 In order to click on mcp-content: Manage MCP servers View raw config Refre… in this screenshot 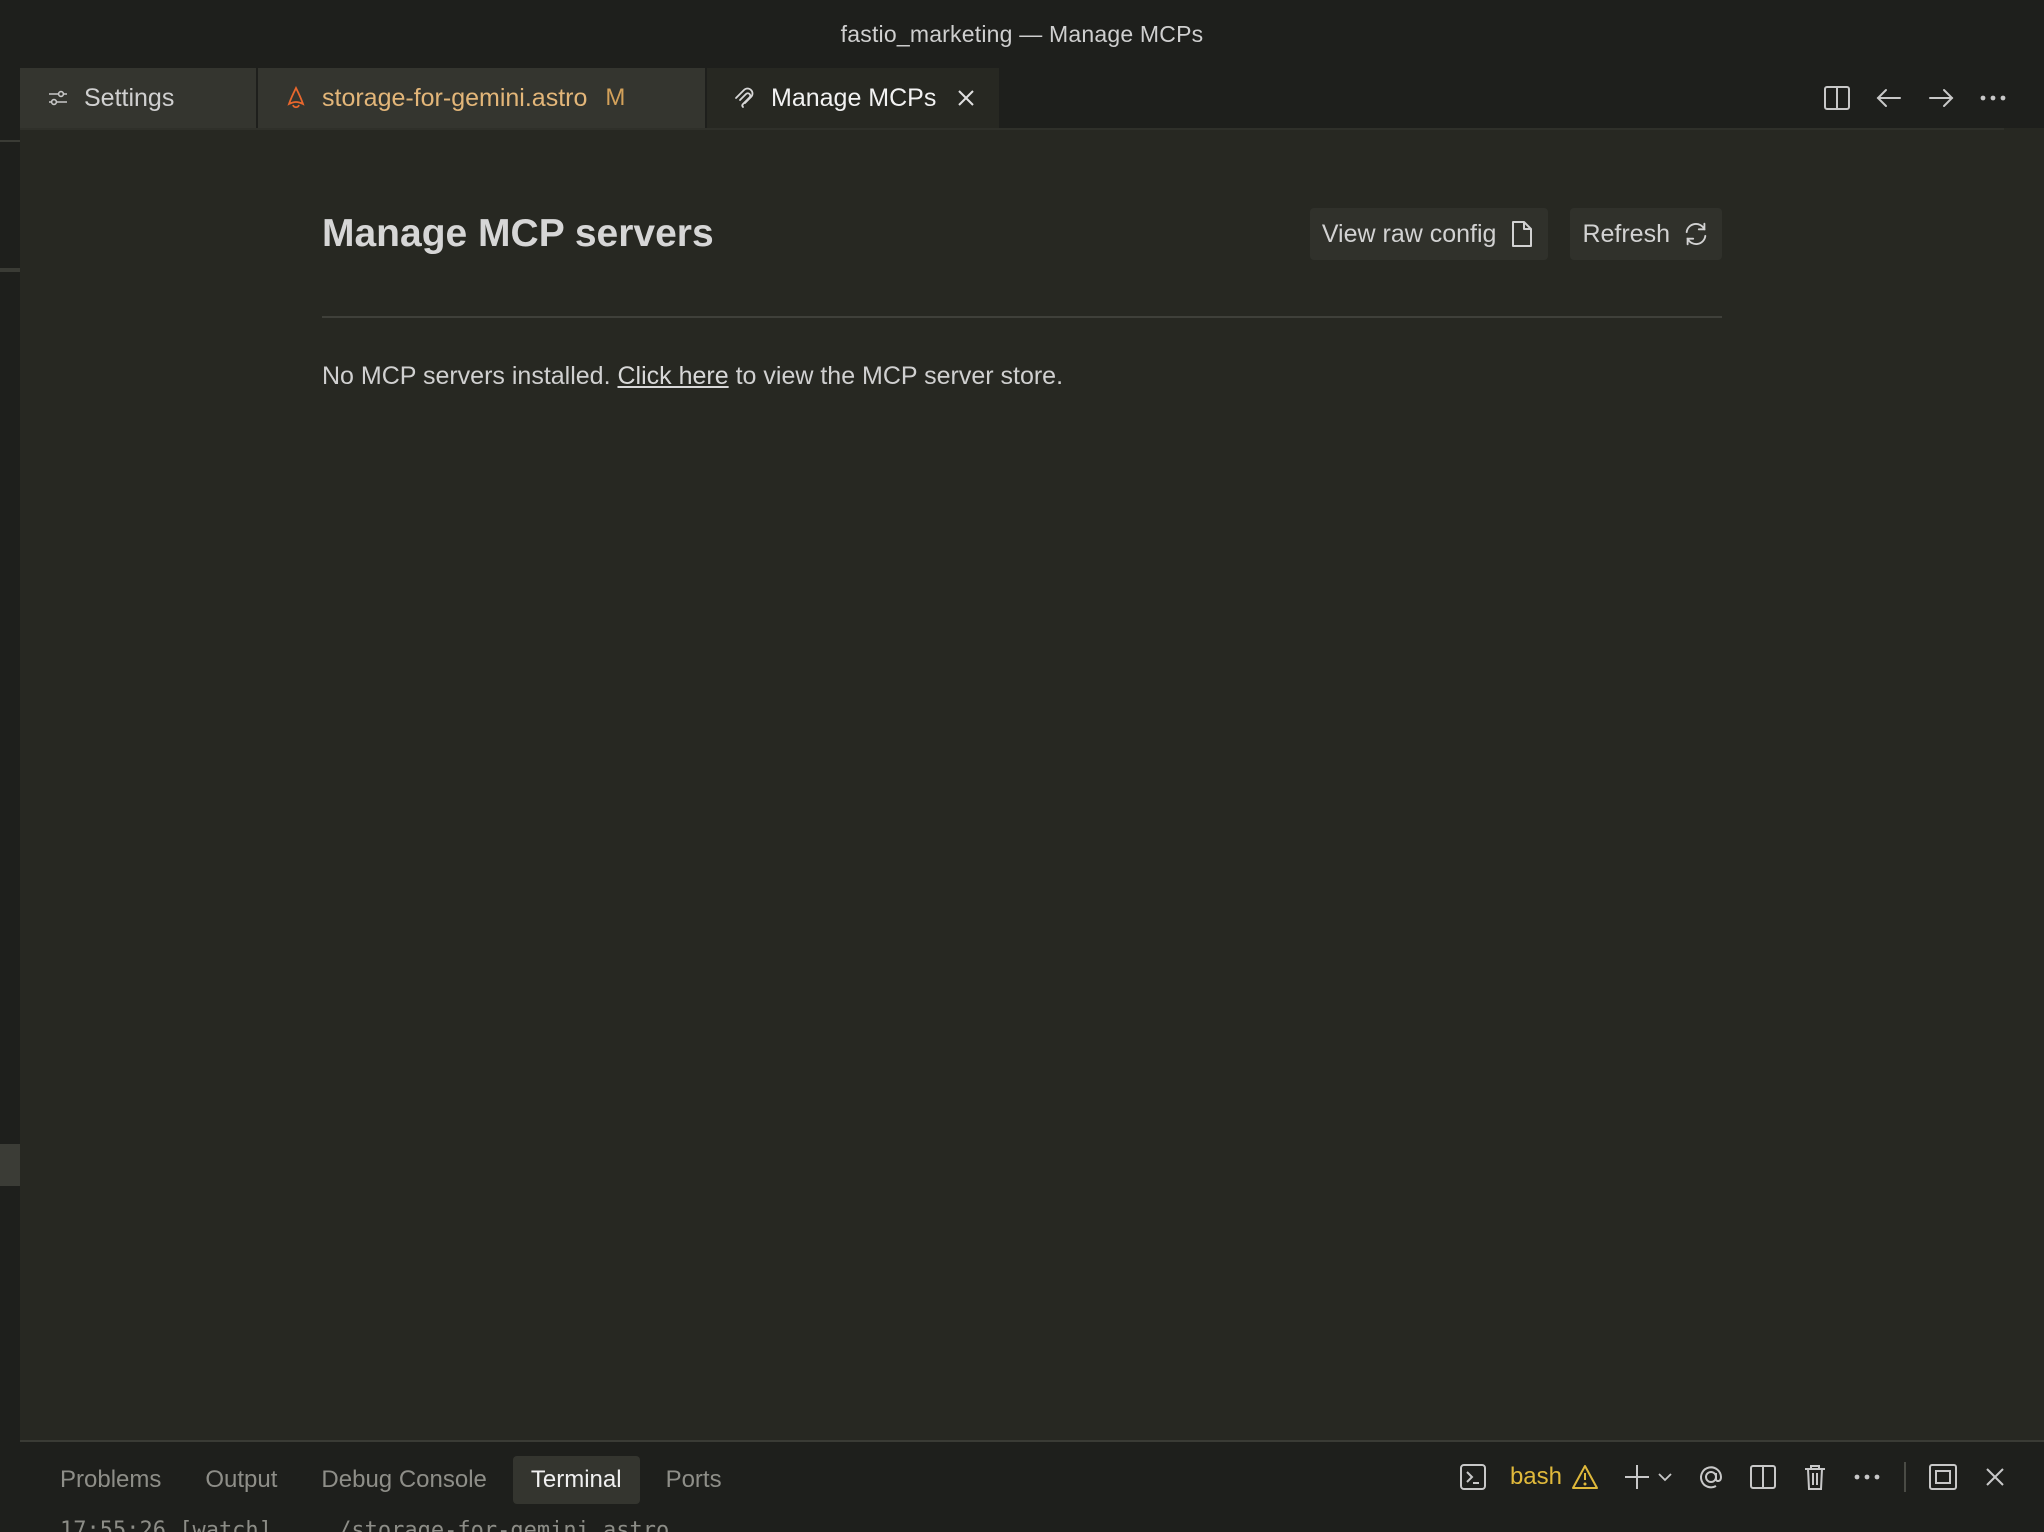, I will do `click(1022, 294)`.